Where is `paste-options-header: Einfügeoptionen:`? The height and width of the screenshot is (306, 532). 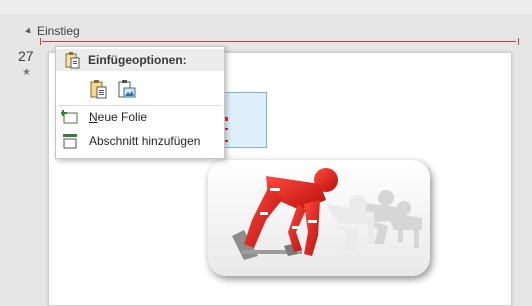
paste-options-header: Einfügeoptionen: is located at coordinates (140, 60).